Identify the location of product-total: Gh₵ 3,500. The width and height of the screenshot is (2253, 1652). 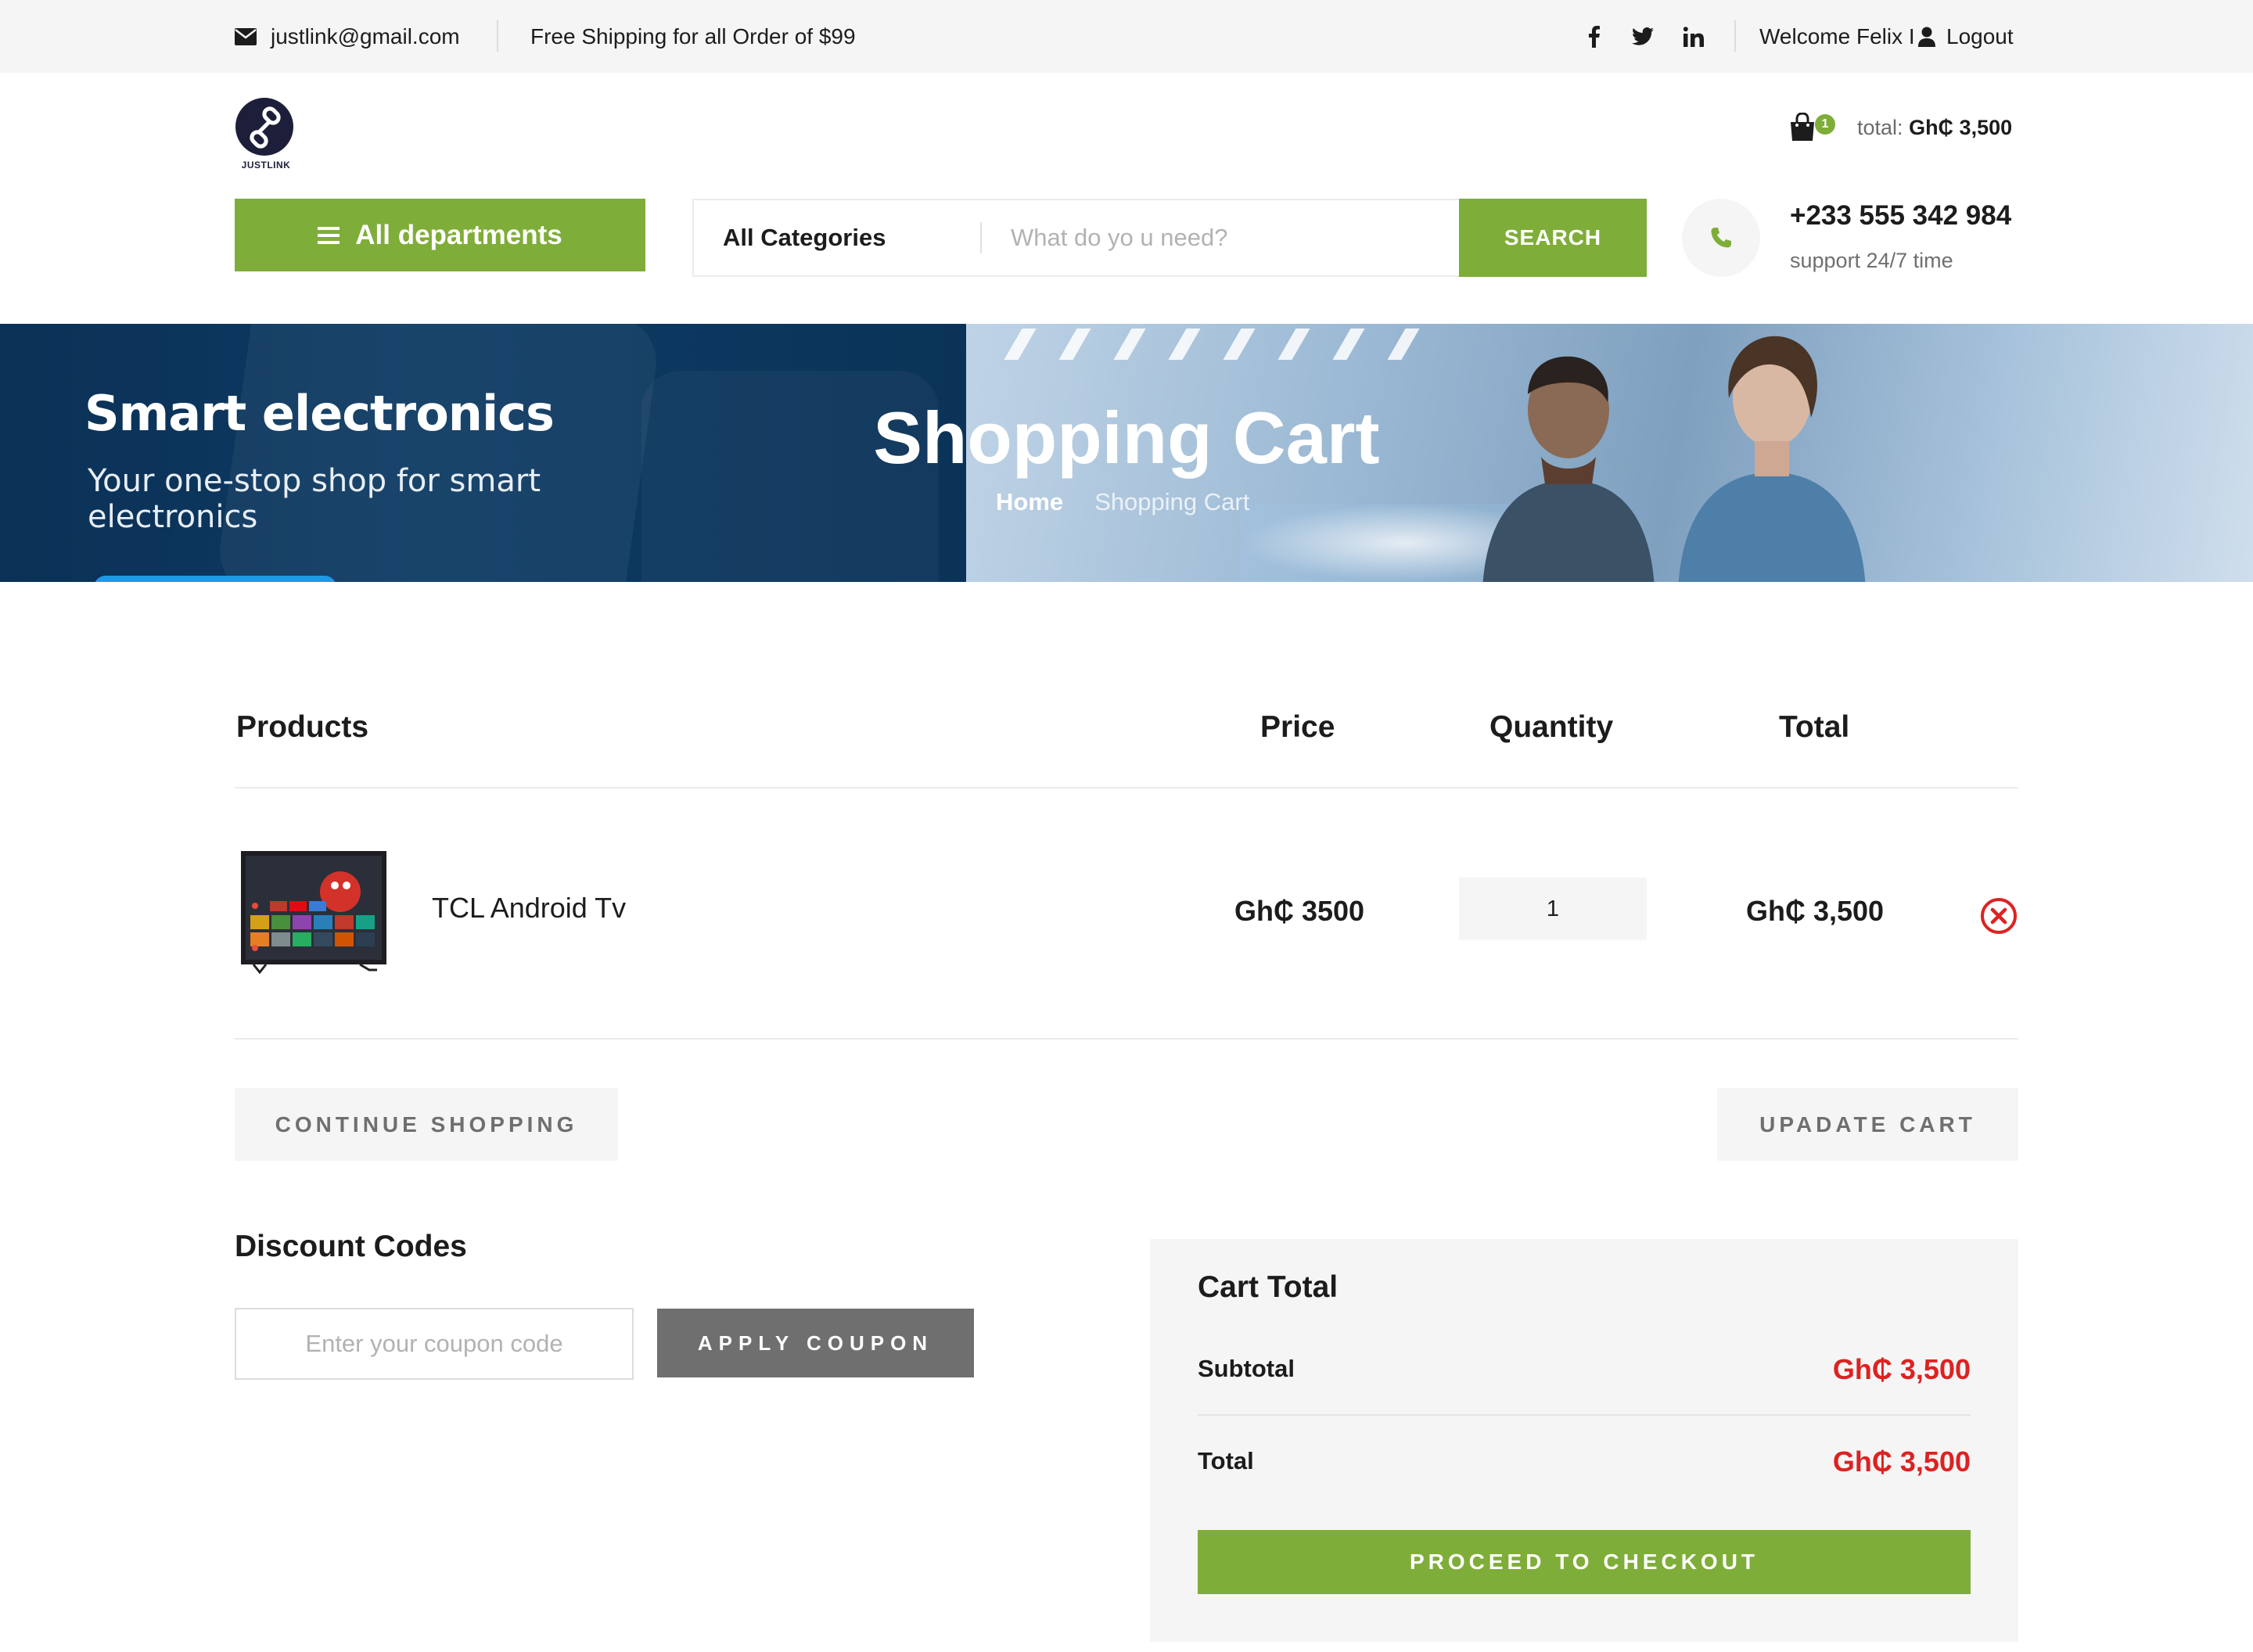
(1815, 911).